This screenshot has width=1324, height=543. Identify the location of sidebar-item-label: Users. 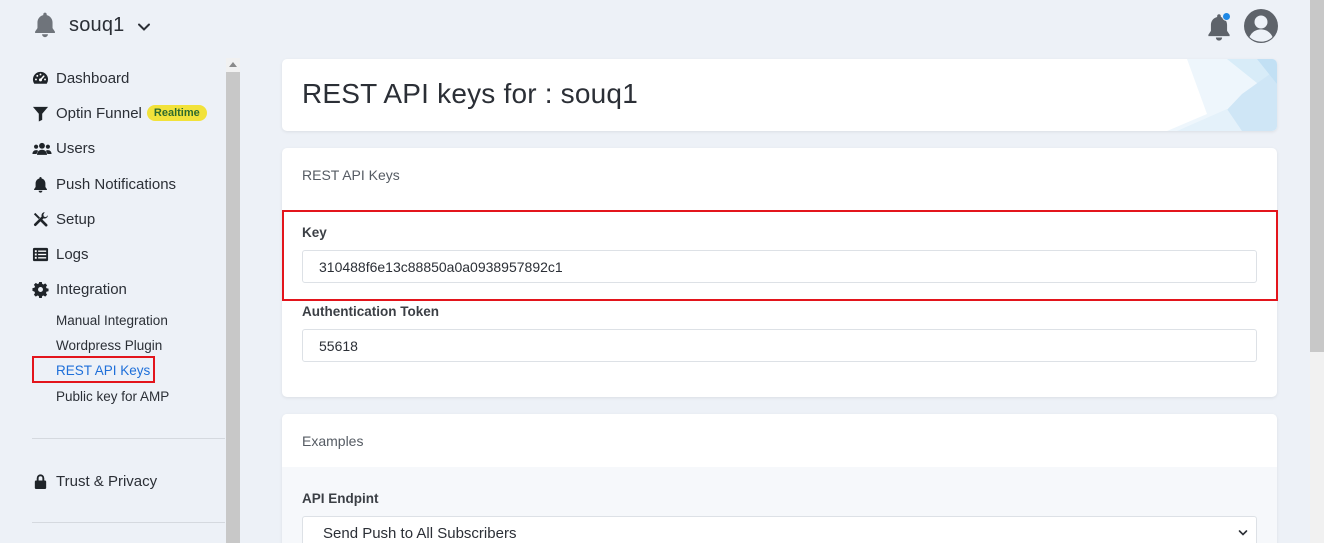
(76, 148).